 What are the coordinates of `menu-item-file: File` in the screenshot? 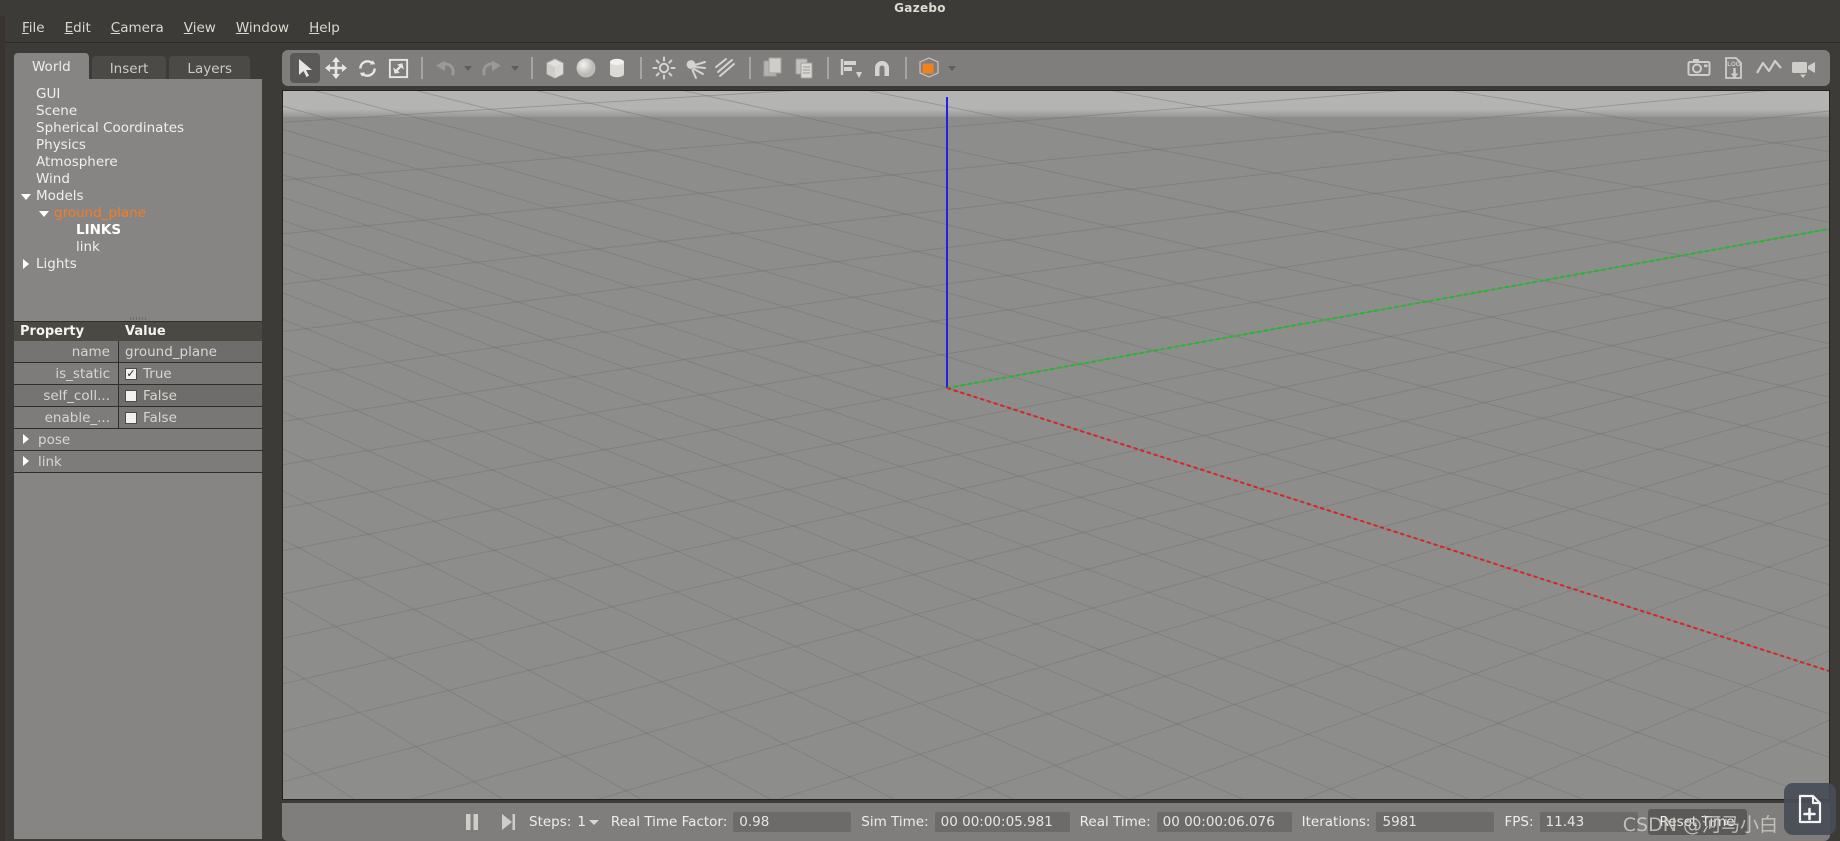 It's located at (33, 29).